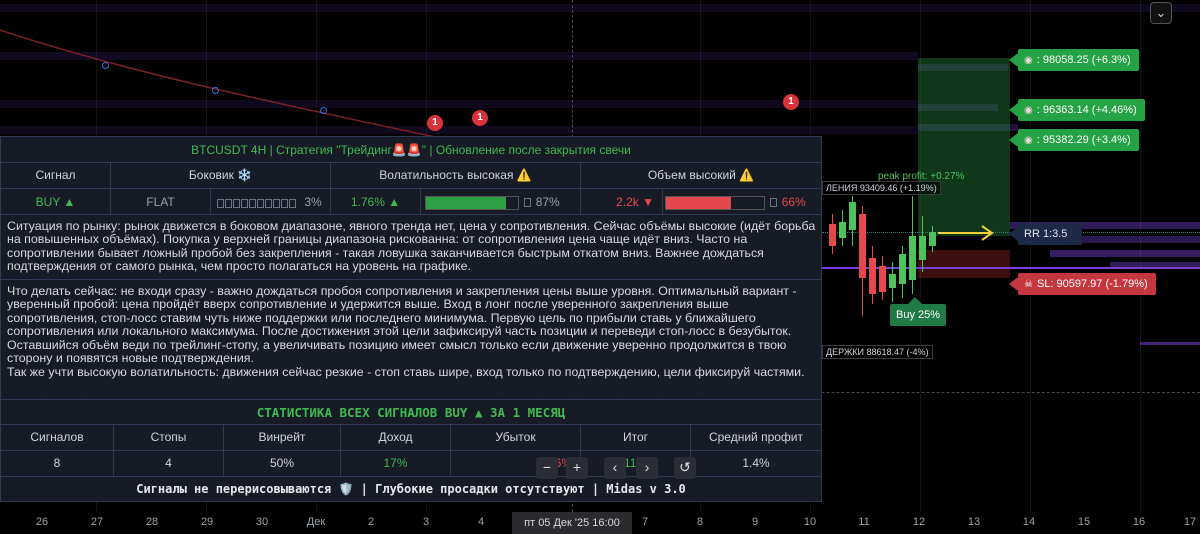 Image resolution: width=1200 pixels, height=534 pixels. I want to click on sideways-segments, so click(257, 202).